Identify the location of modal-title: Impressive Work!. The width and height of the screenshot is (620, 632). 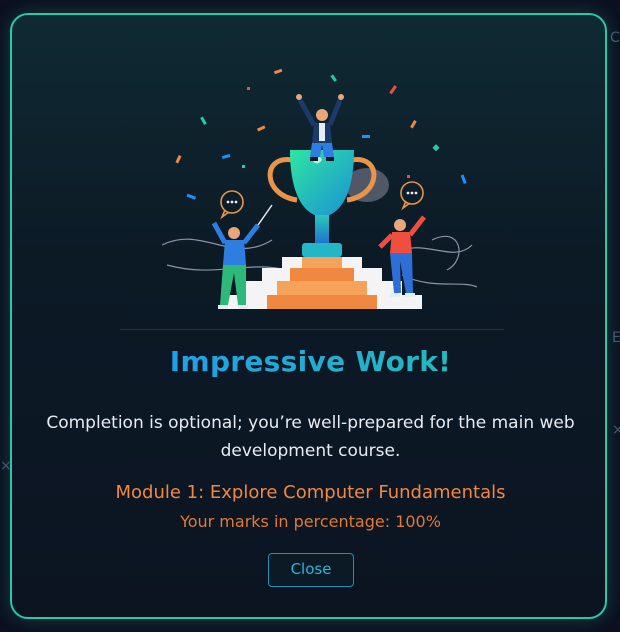
(310, 361).